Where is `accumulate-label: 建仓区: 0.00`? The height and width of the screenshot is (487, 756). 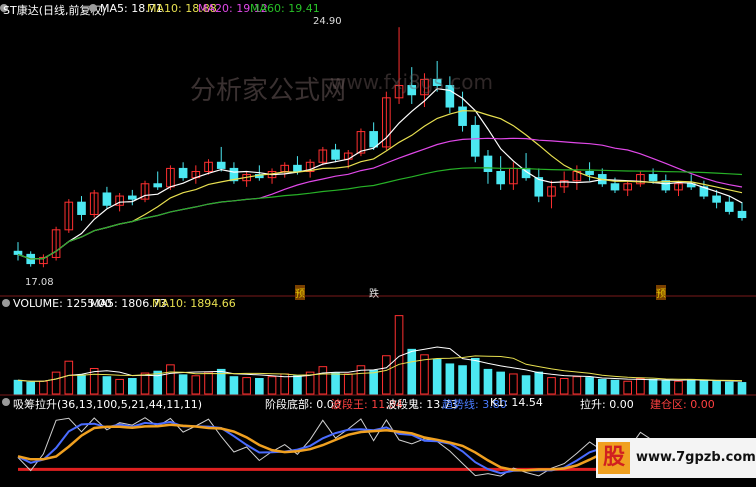
accumulate-label: 建仓区: 0.00 is located at coordinates (682, 404).